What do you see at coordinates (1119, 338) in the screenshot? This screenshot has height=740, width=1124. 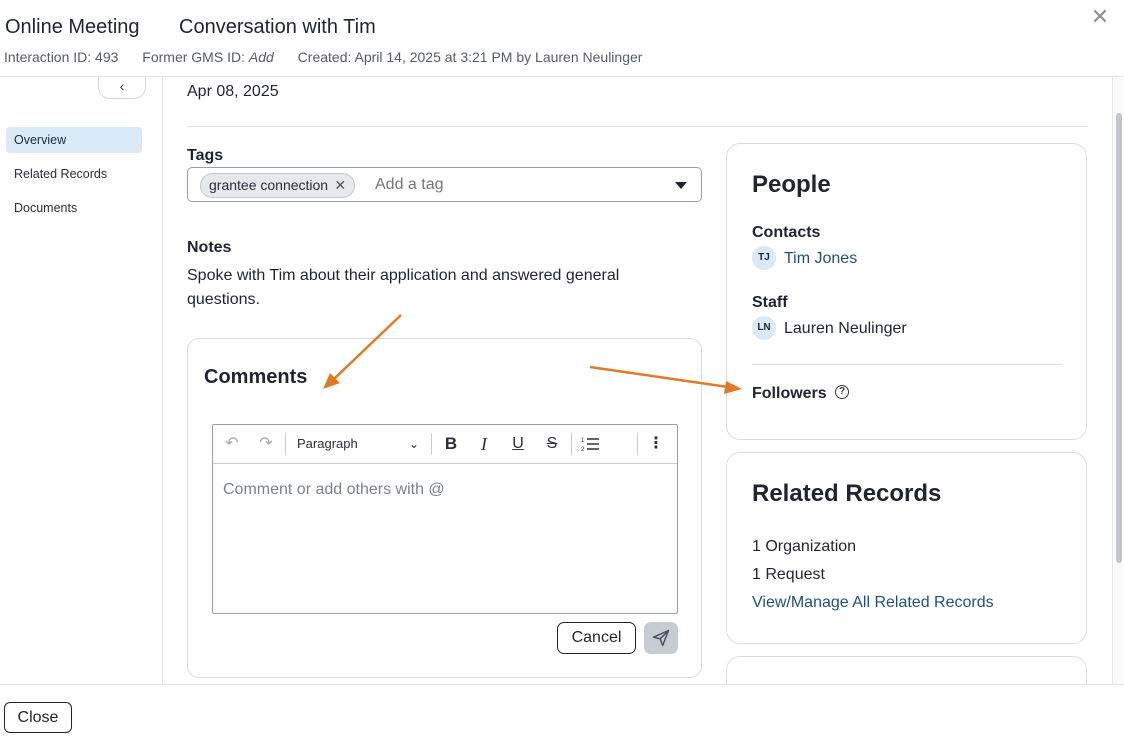 I see `scrollbar-thumb` at bounding box center [1119, 338].